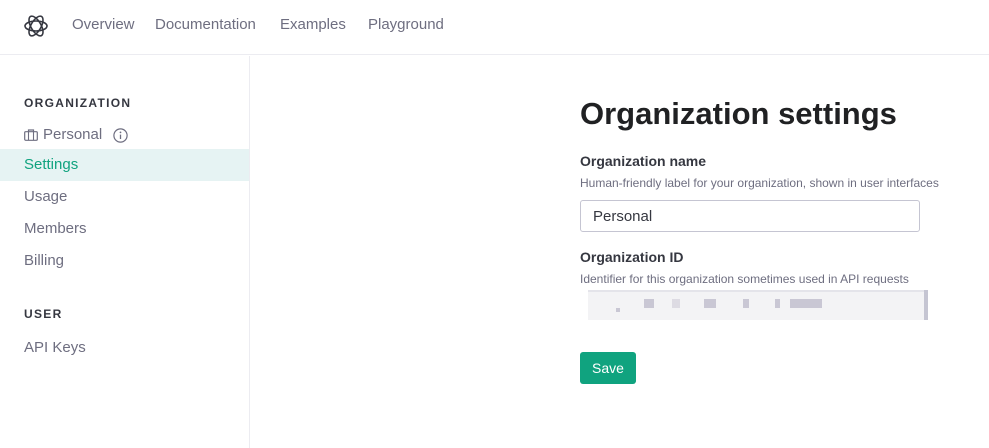  Describe the element at coordinates (758, 291) in the screenshot. I see `org-id-field-top-border` at that location.